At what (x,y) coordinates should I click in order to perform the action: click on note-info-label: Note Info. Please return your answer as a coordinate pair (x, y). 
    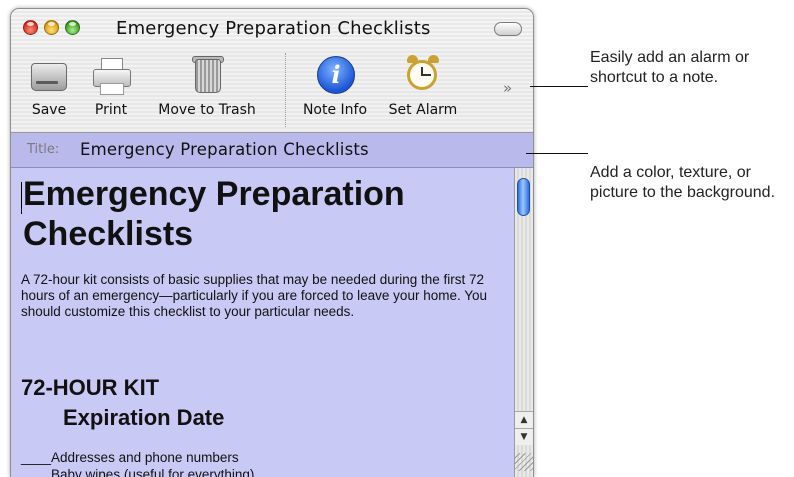
    Looking at the image, I should click on (335, 110).